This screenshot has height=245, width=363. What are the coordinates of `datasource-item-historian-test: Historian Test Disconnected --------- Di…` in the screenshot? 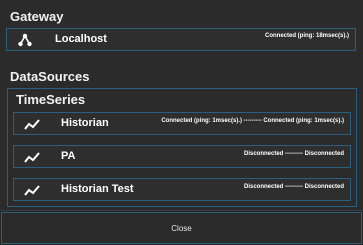 It's located at (182, 189).